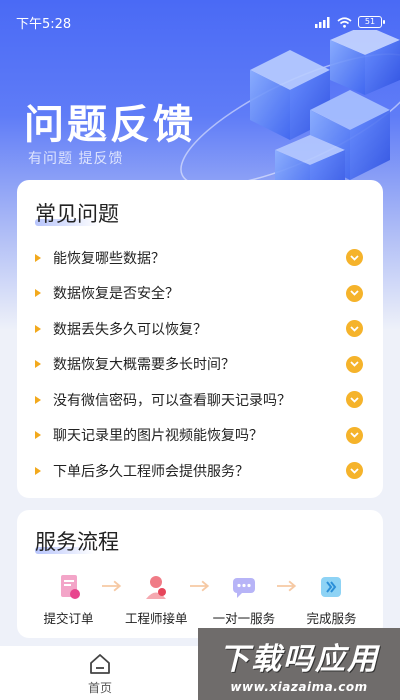 This screenshot has width=400, height=700. Describe the element at coordinates (322, 22) in the screenshot. I see `signal-icon` at that location.